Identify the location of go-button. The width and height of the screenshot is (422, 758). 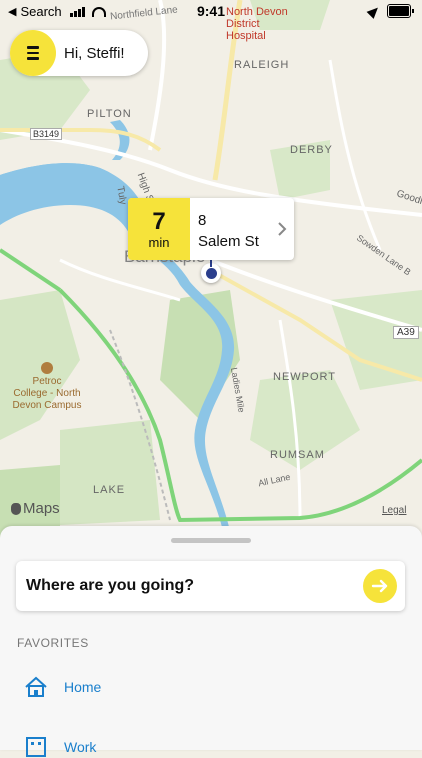
(380, 586).